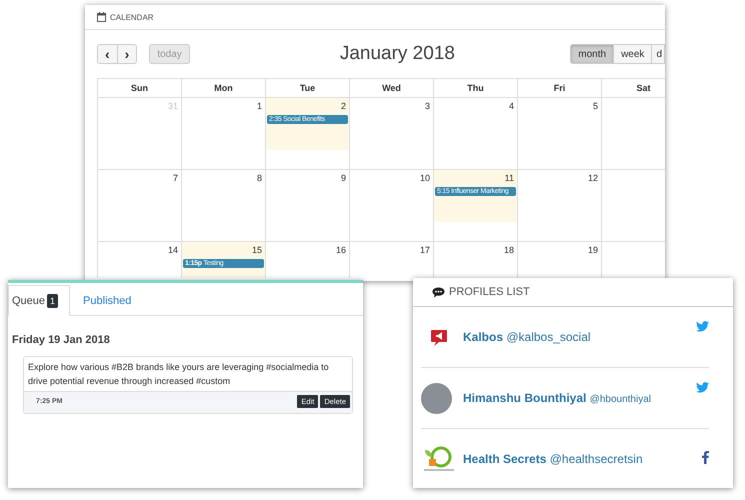  I want to click on day-cell: 7, so click(140, 206).